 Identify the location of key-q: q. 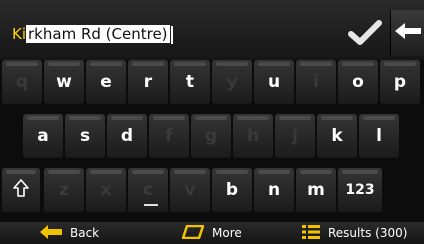
(22, 82).